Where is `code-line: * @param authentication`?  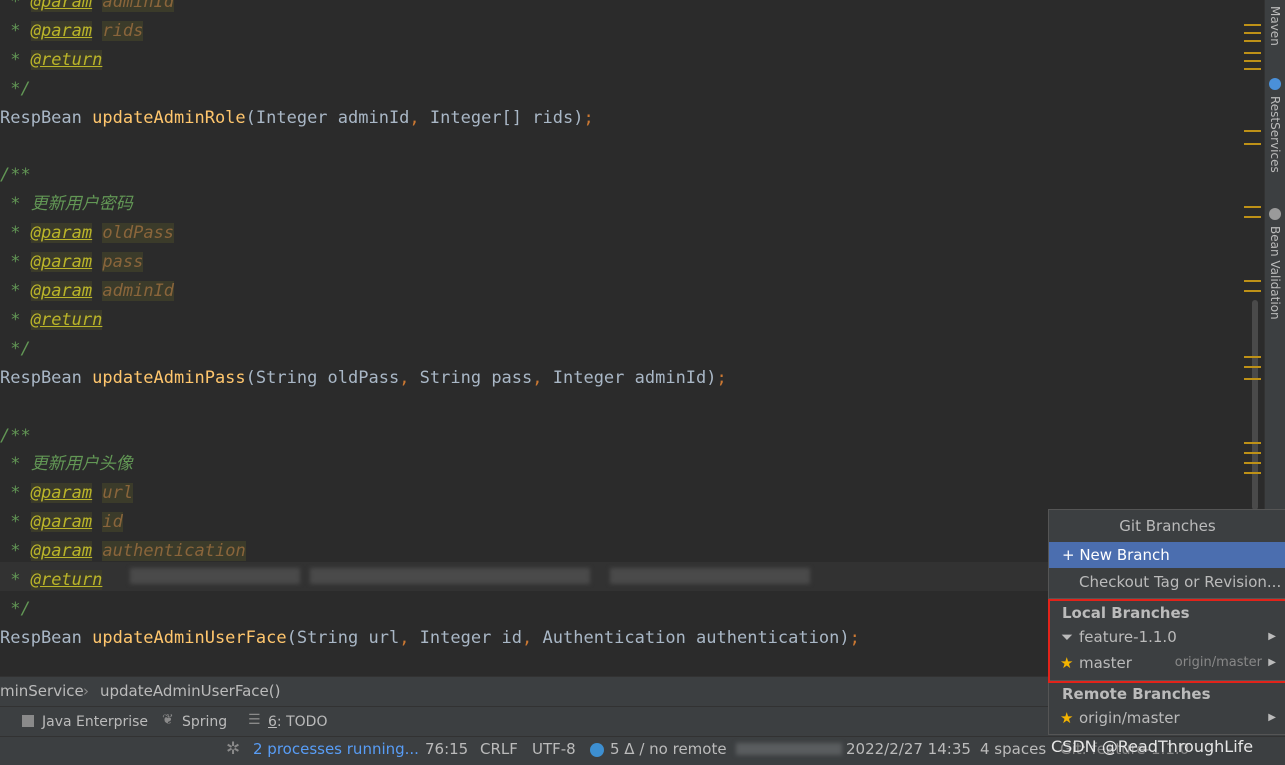
code-line: * @param authentication is located at coordinates (123, 551).